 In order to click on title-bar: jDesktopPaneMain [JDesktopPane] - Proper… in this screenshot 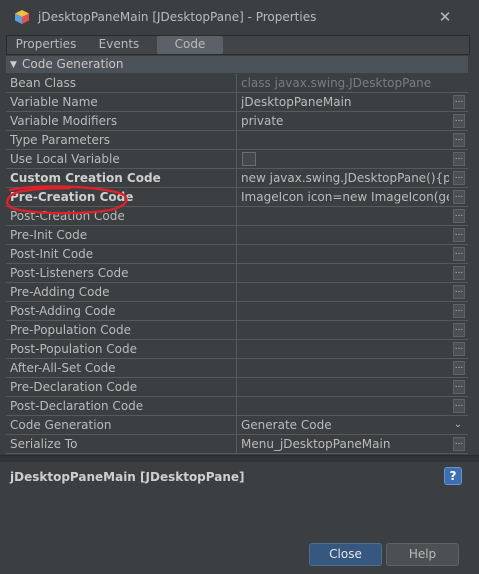, I will do `click(239, 17)`.